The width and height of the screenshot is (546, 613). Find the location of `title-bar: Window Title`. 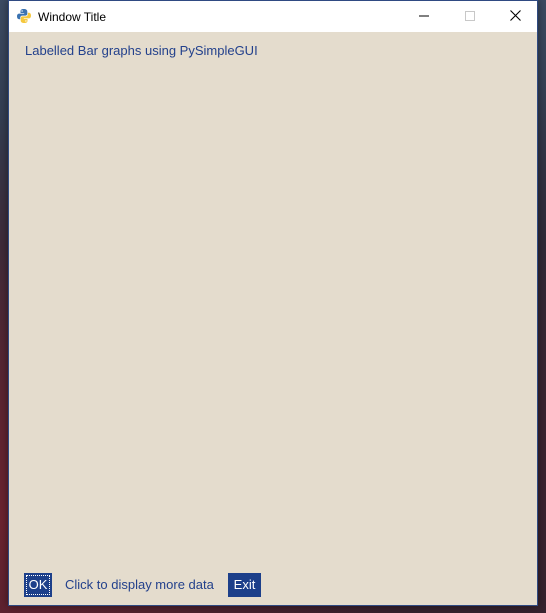

title-bar: Window Title is located at coordinates (273, 16).